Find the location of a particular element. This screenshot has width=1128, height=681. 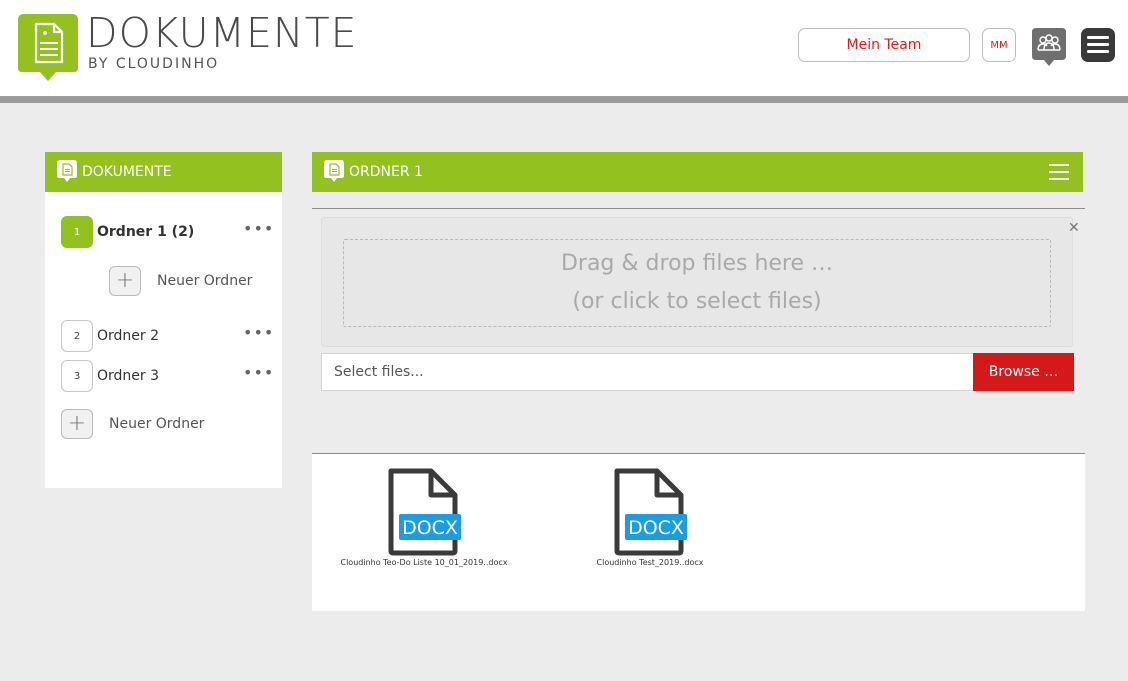

folder-label: Ordner 1 (2) is located at coordinates (146, 232).